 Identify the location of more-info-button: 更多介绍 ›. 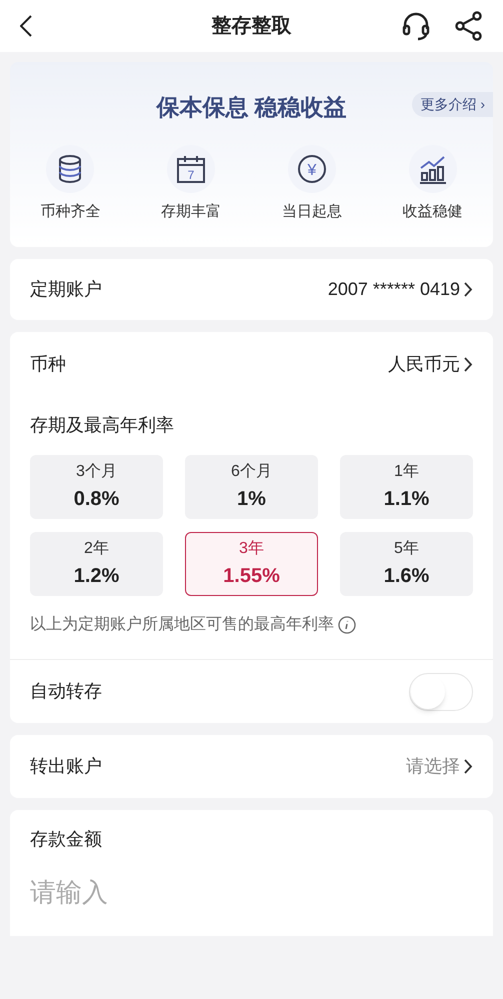
(452, 104).